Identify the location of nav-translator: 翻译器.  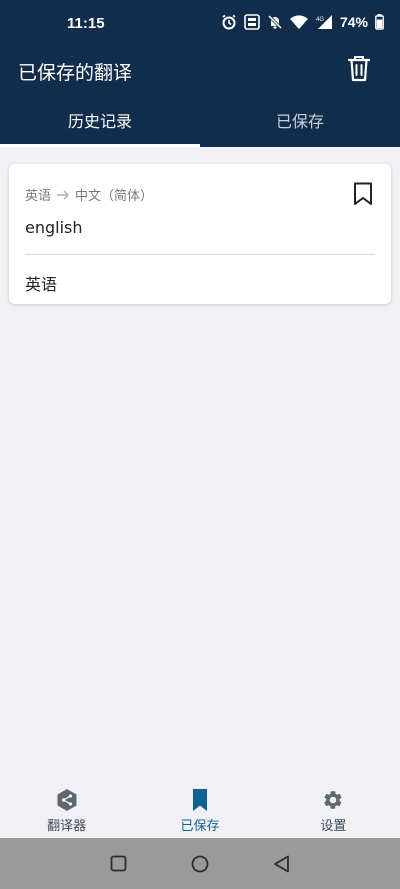
(66, 808).